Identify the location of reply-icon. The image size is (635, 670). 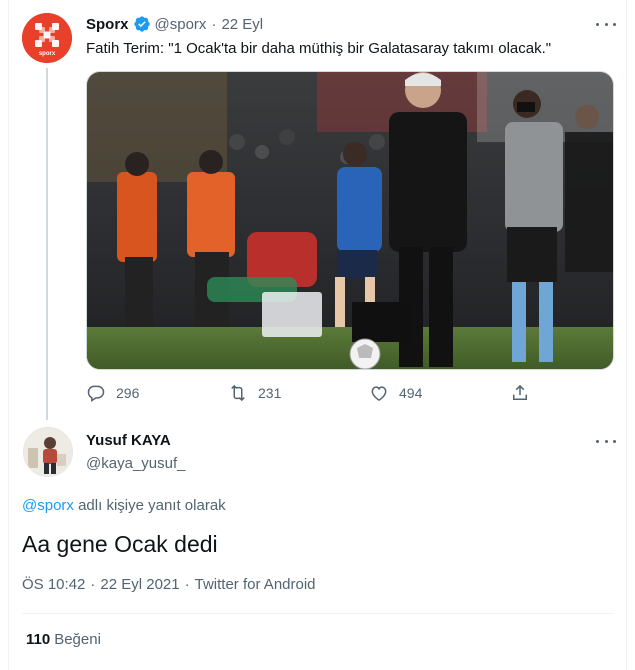
(96, 393).